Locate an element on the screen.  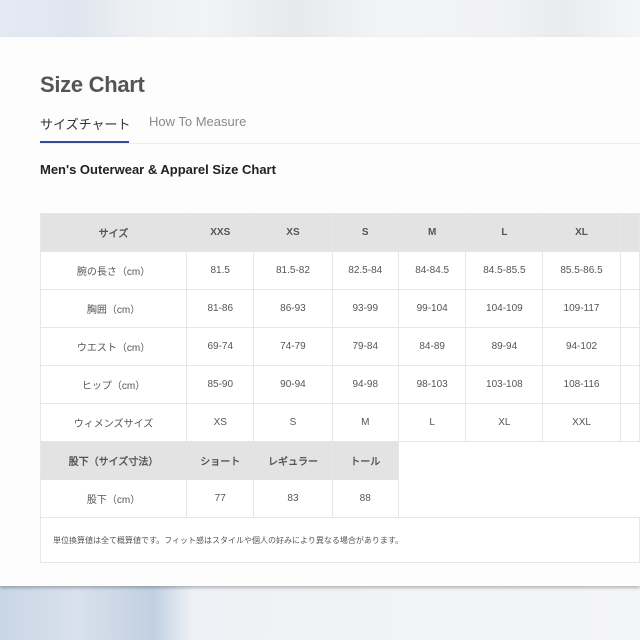
table-cell: 85-90 is located at coordinates (220, 384).